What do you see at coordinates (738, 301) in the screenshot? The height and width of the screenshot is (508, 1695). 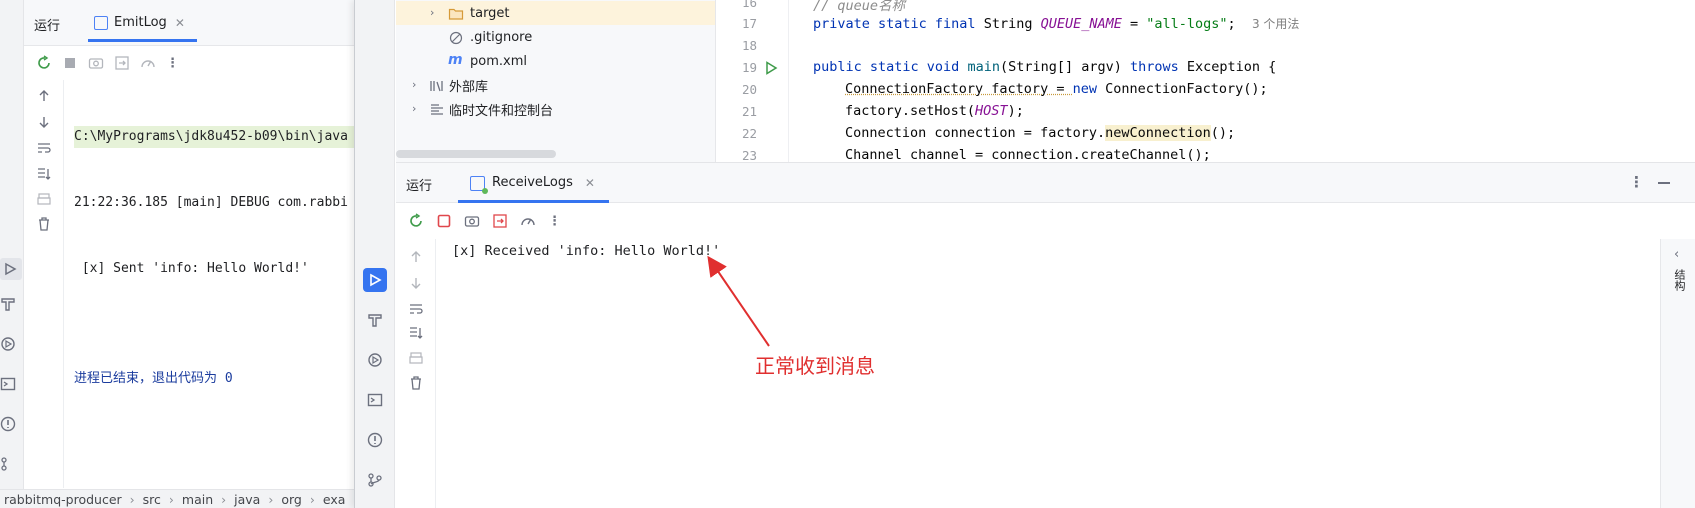 I see `annotation-arrow` at bounding box center [738, 301].